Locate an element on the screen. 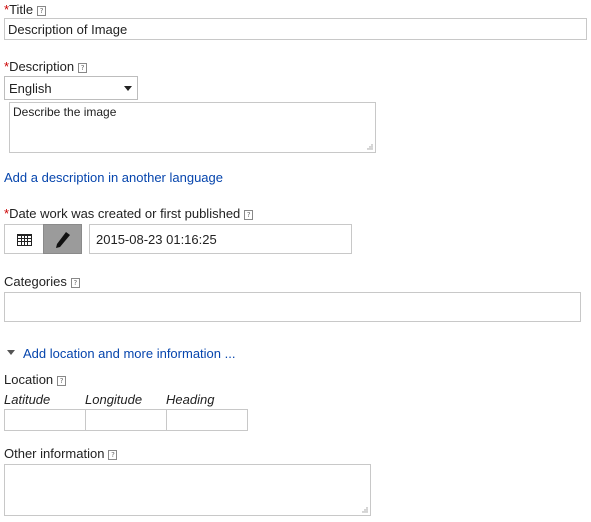 This screenshot has height=522, width=591. language-select-value: English is located at coordinates (30, 88).